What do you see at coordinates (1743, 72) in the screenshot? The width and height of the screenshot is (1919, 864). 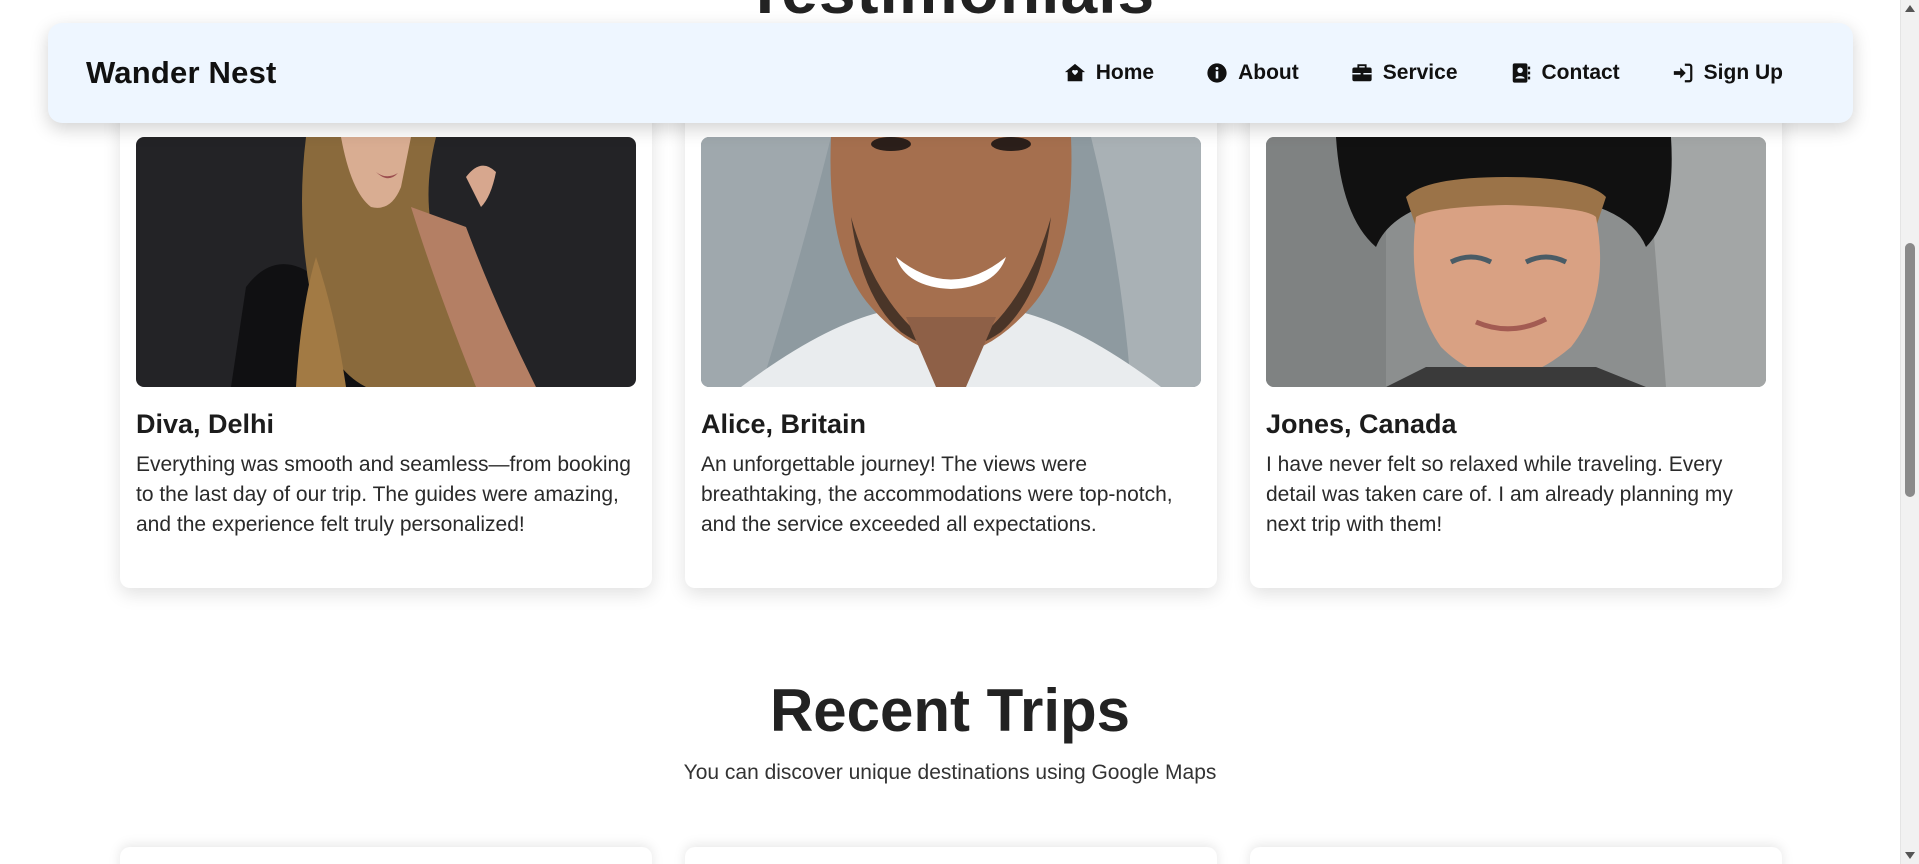 I see `nav-signup-label: Sign Up` at bounding box center [1743, 72].